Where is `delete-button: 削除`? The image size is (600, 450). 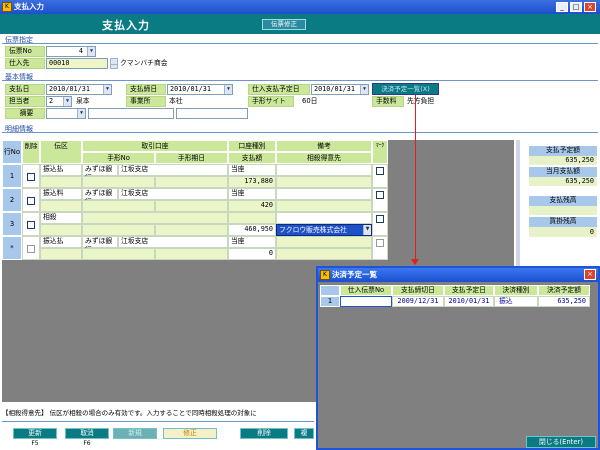
delete-button: 削除 is located at coordinates (264, 433).